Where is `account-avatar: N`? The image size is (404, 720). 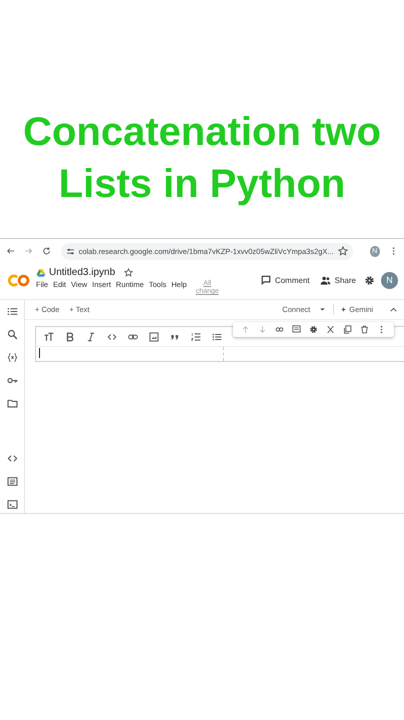 account-avatar: N is located at coordinates (389, 280).